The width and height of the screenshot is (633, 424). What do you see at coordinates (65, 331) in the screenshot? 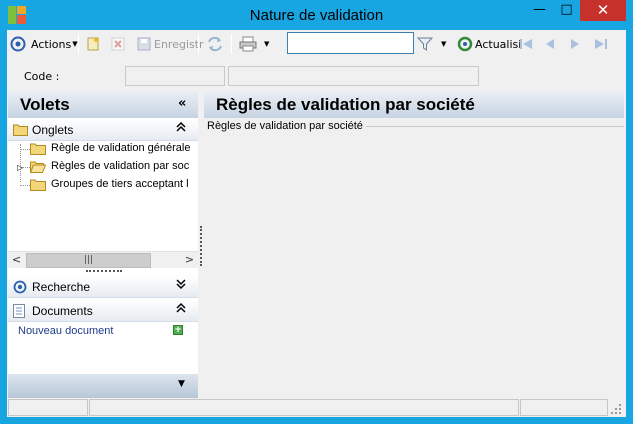
I see `new-document-link: Nouveau document` at bounding box center [65, 331].